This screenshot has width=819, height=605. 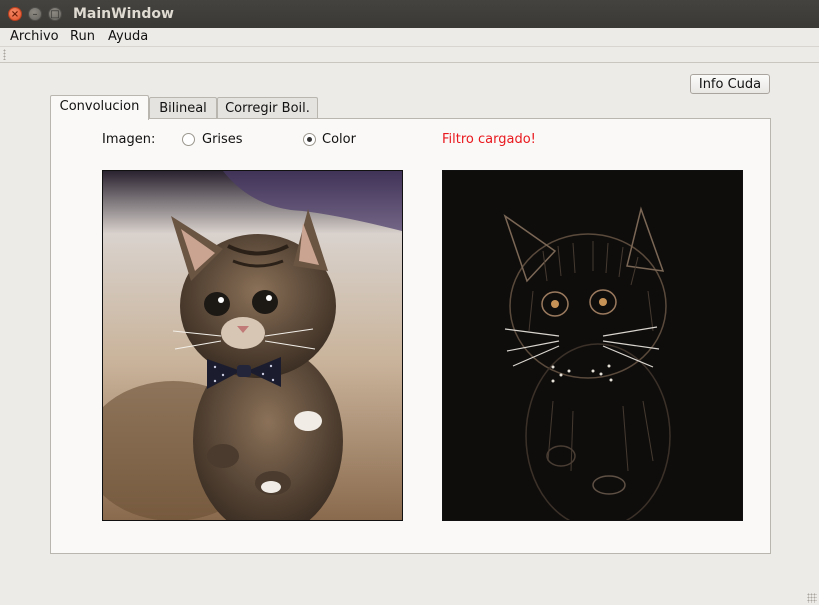 What do you see at coordinates (123, 14) in the screenshot?
I see `window-title: MainWindow` at bounding box center [123, 14].